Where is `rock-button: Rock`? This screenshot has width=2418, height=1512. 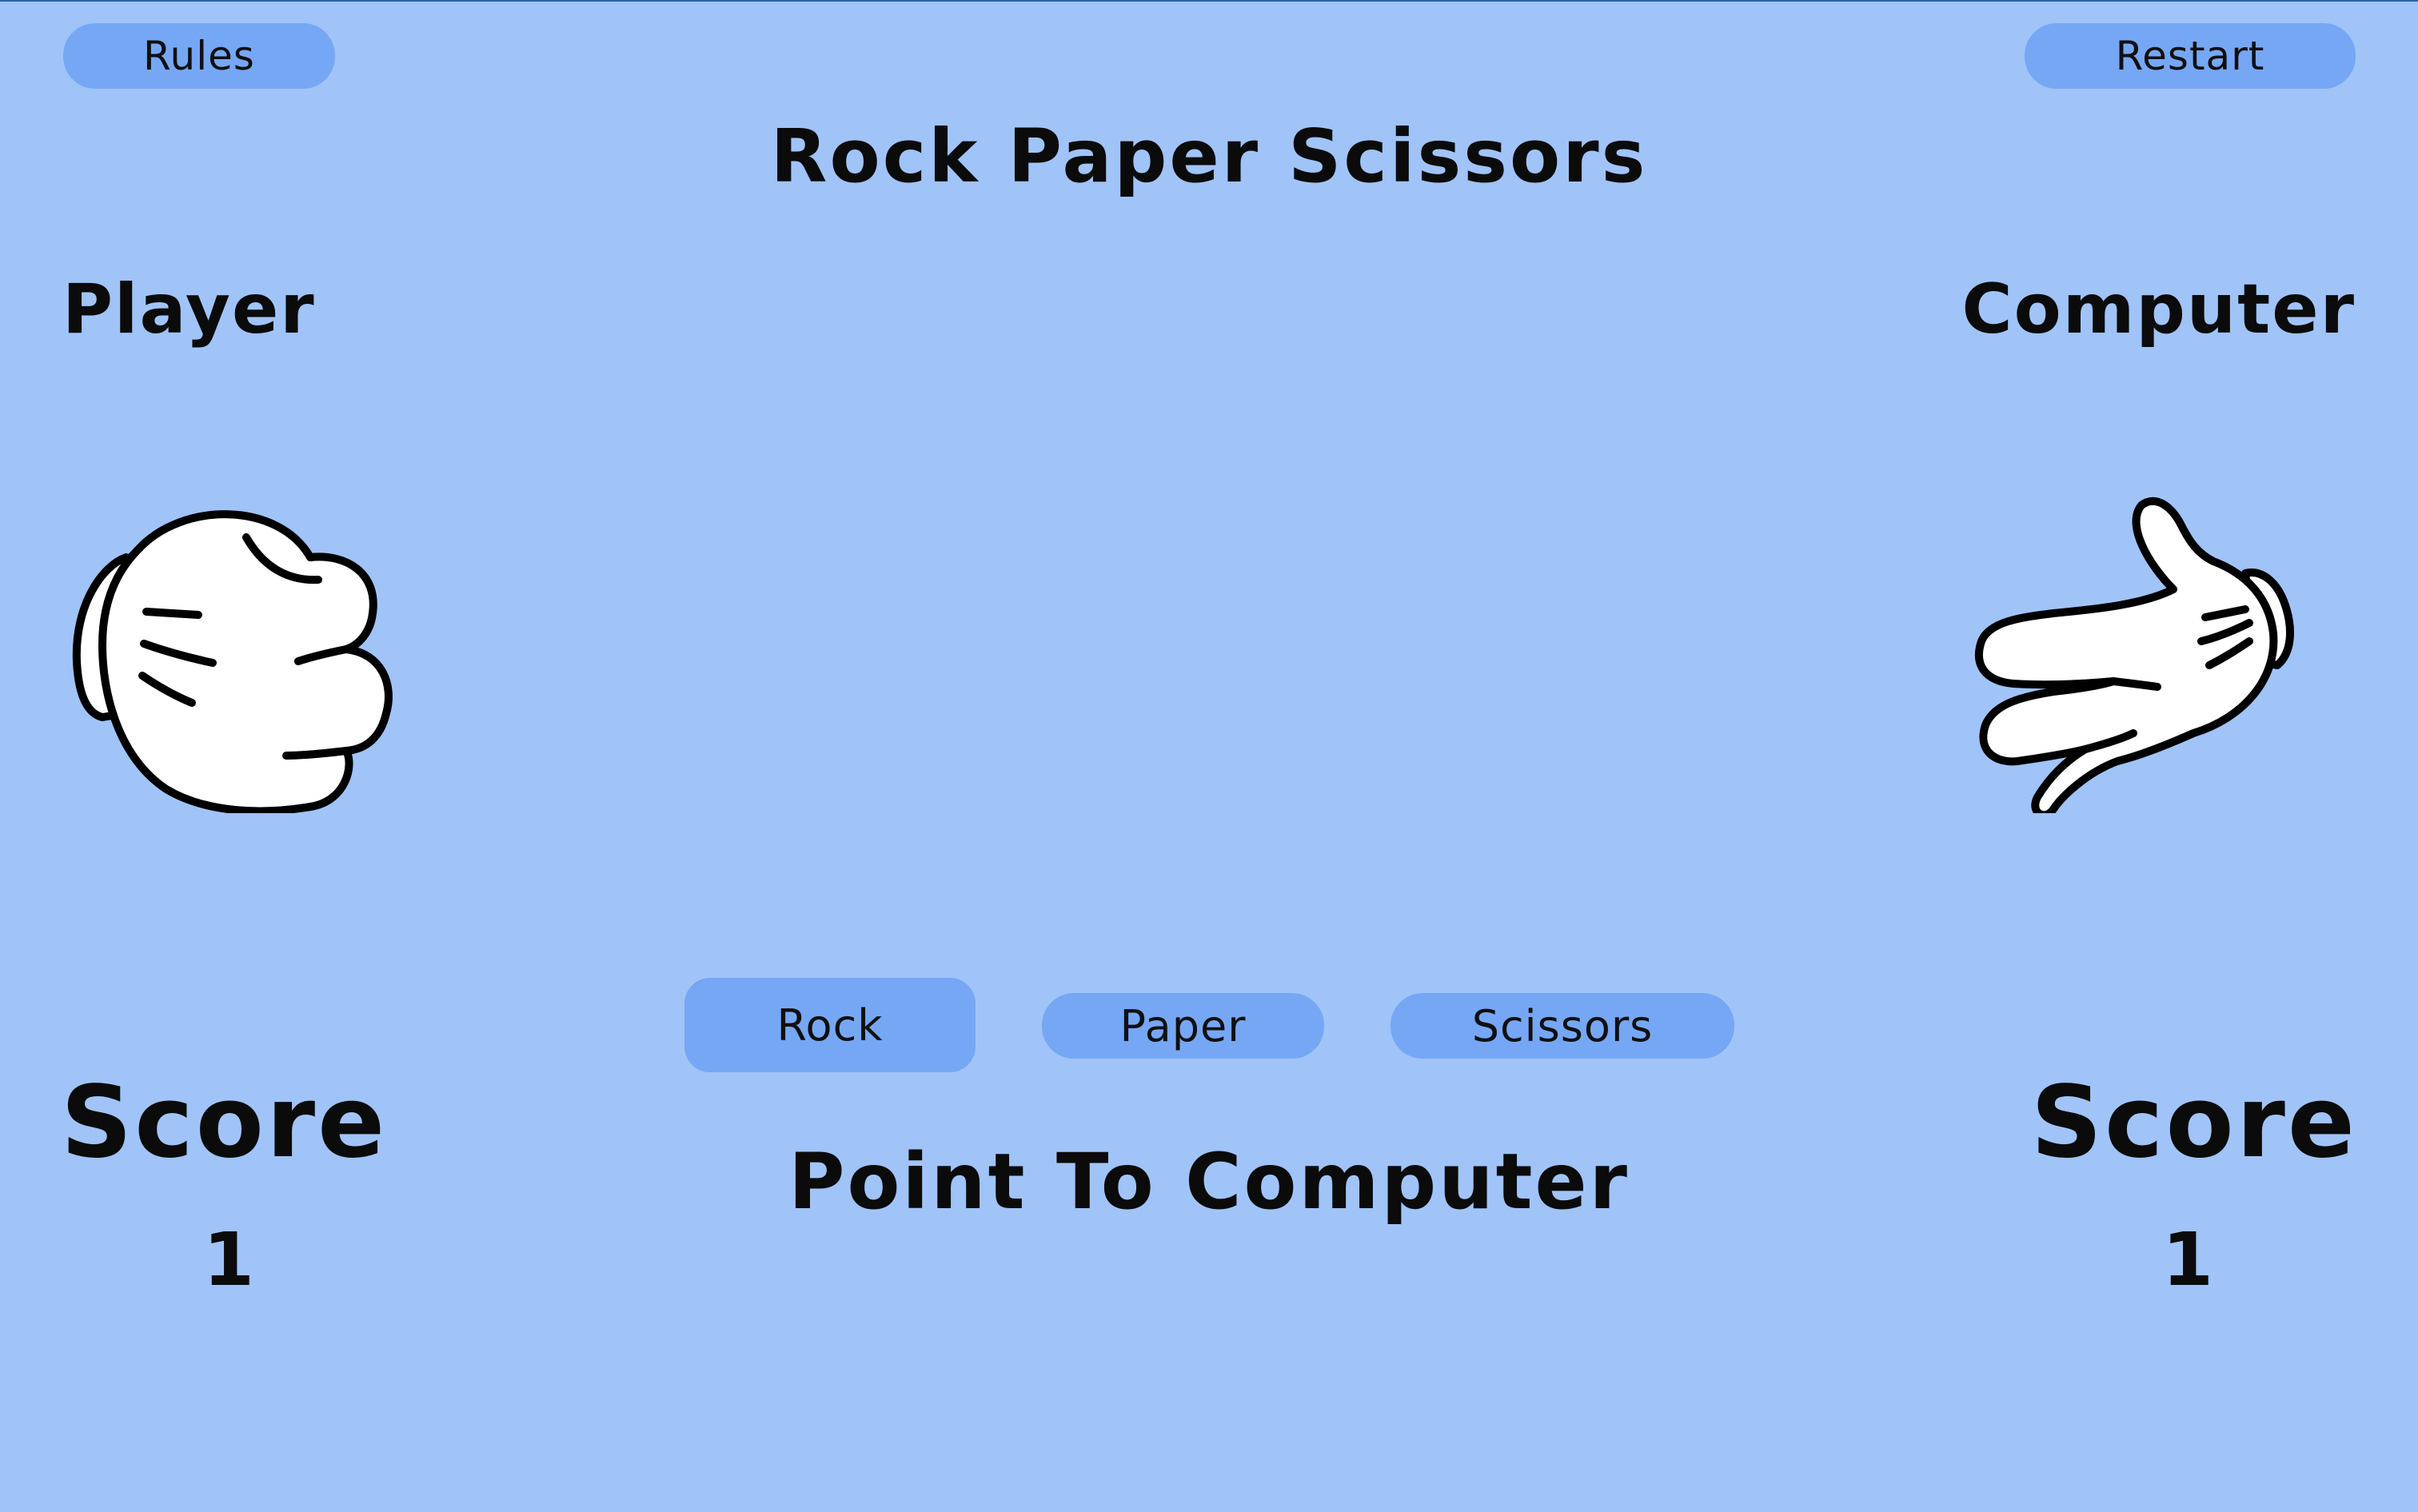
rock-button: Rock is located at coordinates (830, 1025).